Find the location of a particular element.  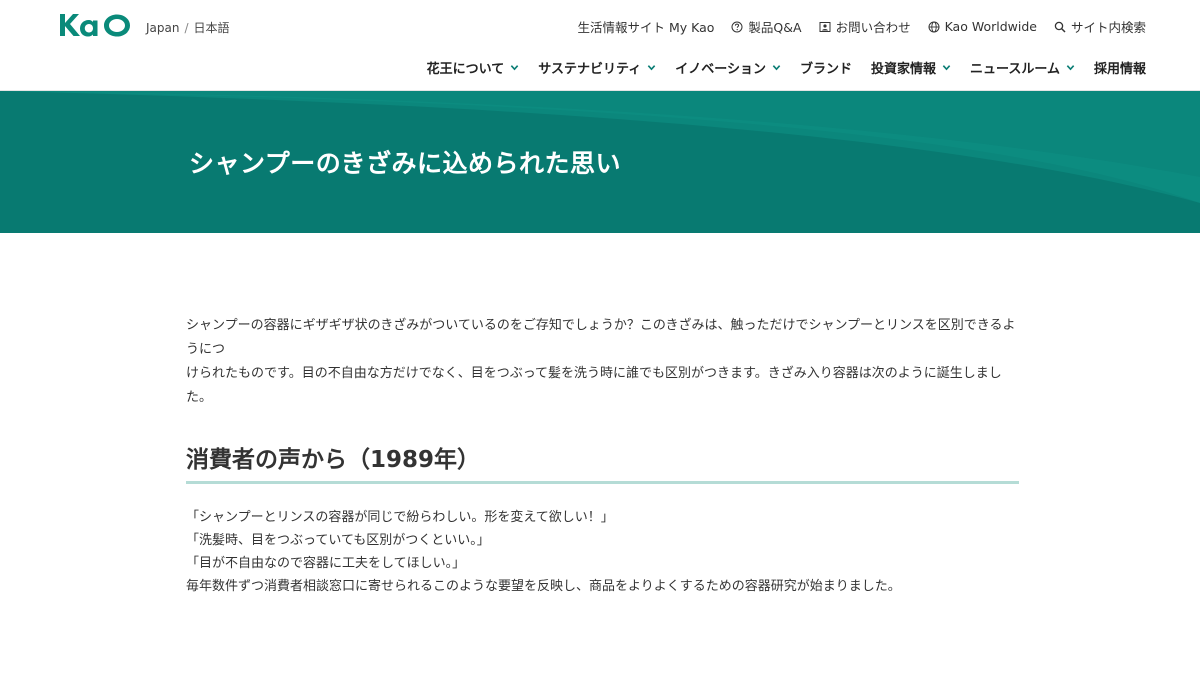

region-selector: Japan / 日本語 is located at coordinates (188, 27).